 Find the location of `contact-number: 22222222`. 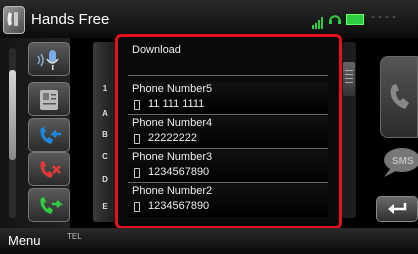

contact-number: 22222222 is located at coordinates (172, 138).